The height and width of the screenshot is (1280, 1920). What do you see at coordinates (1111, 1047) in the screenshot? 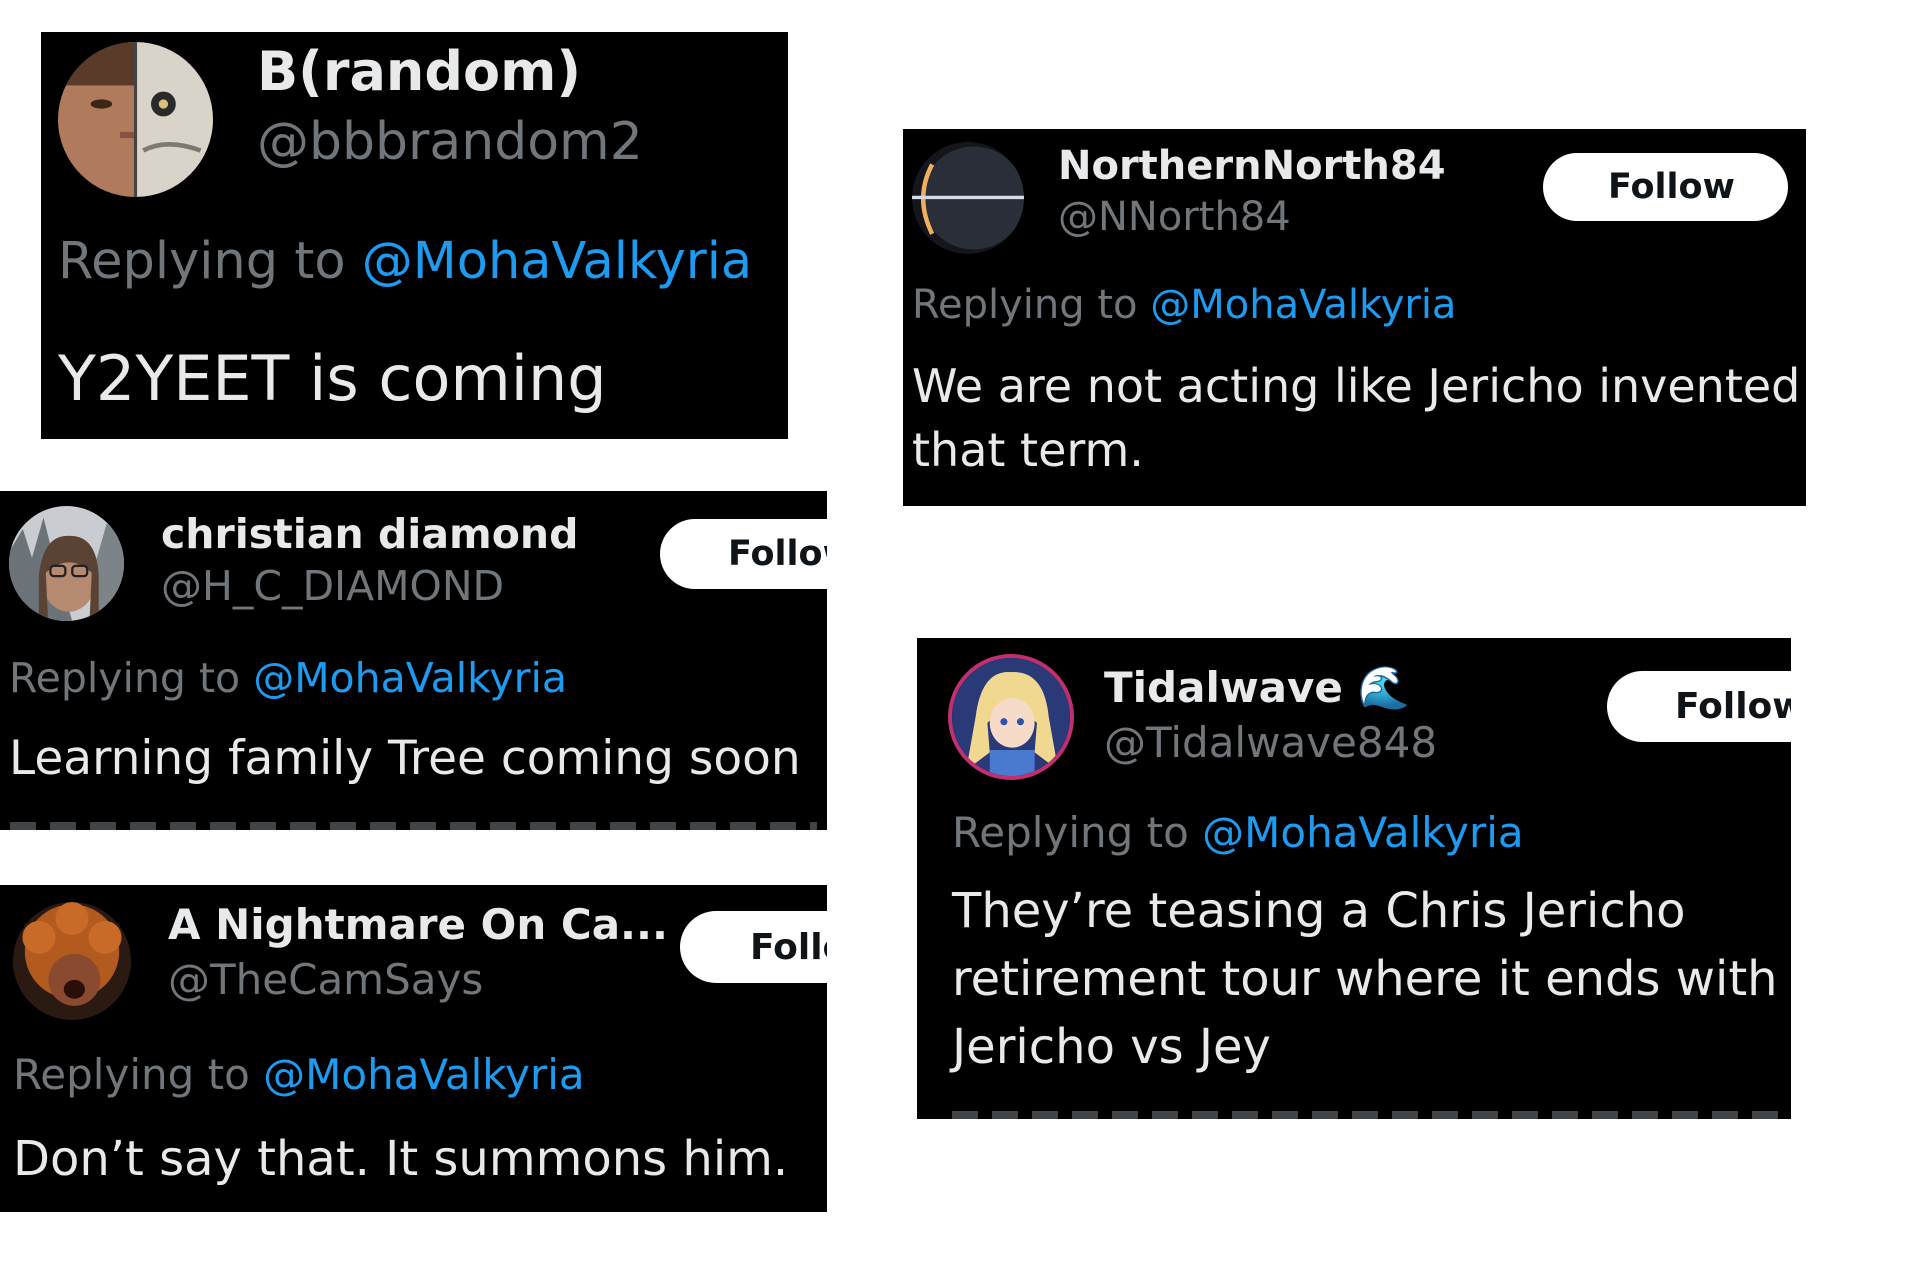
I see `tweet-text-line-3: Jericho vs Jey` at bounding box center [1111, 1047].